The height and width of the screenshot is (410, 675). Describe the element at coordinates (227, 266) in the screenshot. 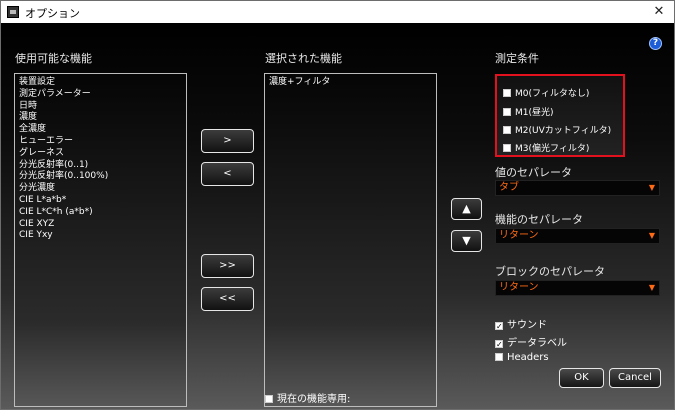

I see `add-all-functions-button: >>` at that location.